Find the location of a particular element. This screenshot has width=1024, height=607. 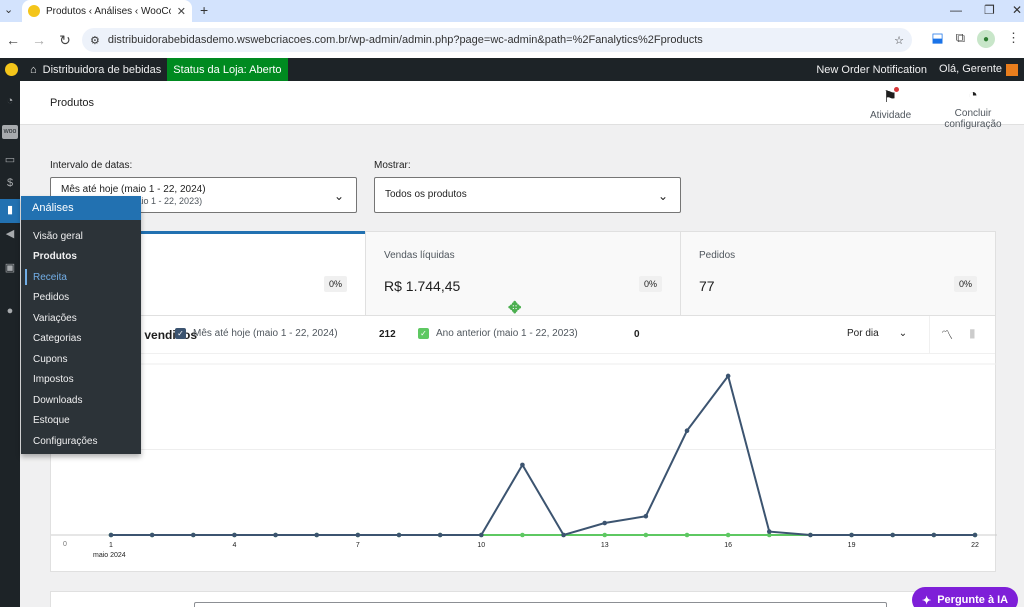

user-avatar is located at coordinates (1012, 69).